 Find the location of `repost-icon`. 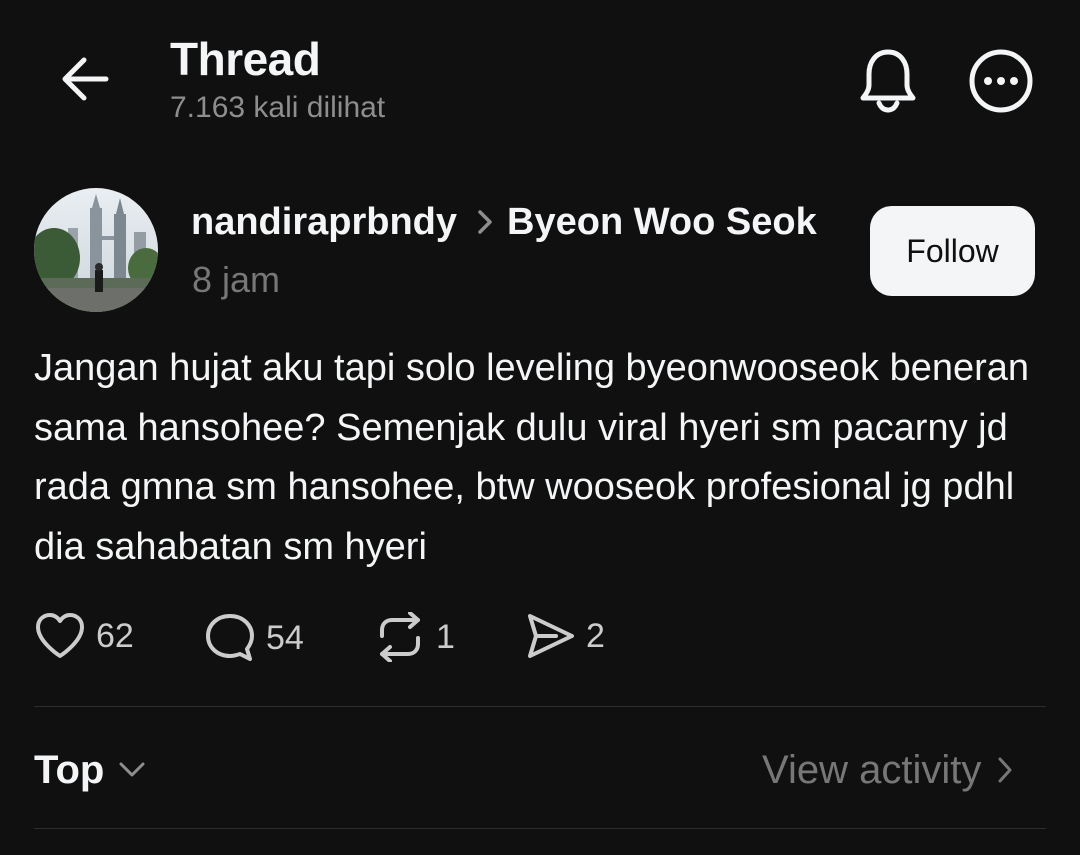

repost-icon is located at coordinates (400, 637).